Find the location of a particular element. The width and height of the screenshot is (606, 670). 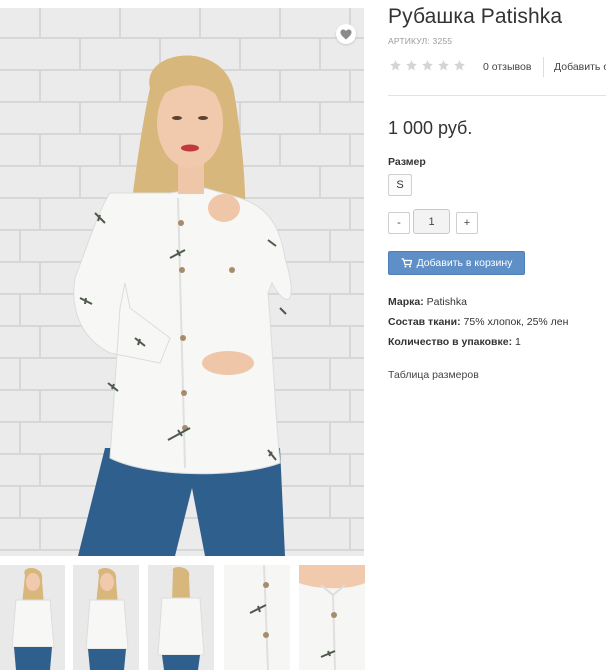

heart-icon is located at coordinates (346, 34).